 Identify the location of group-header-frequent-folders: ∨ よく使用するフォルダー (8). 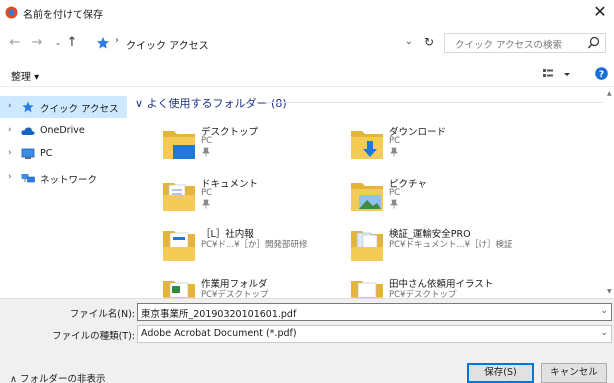
(211, 103).